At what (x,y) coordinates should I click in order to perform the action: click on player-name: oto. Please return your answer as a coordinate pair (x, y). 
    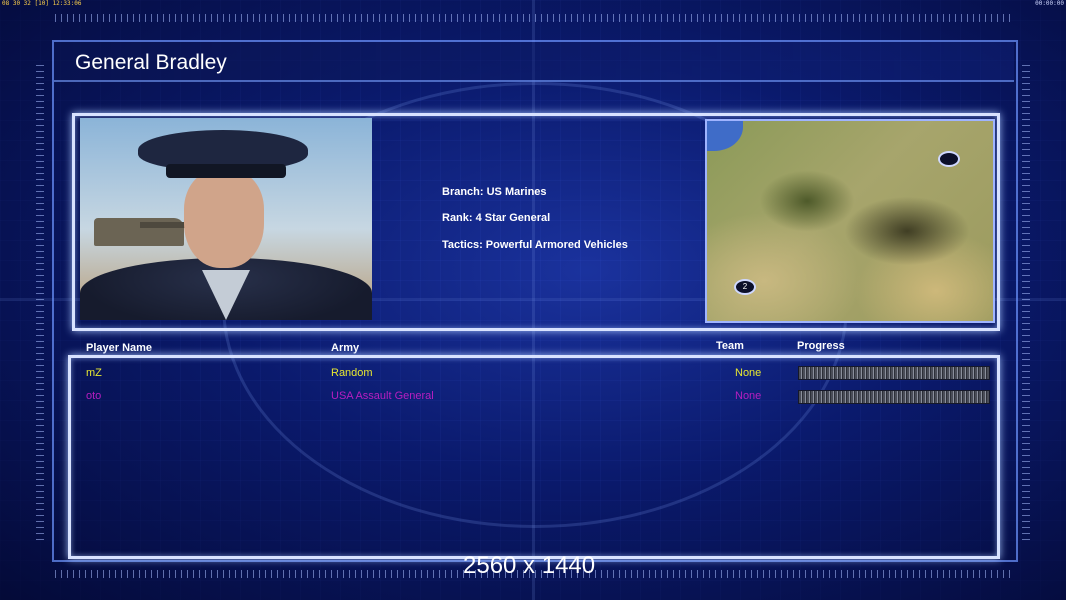
    Looking at the image, I should click on (94, 396).